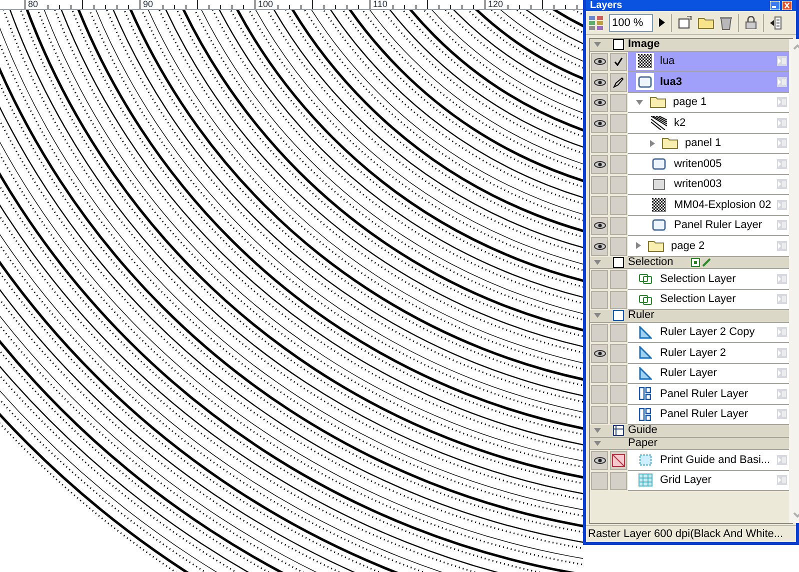 The height and width of the screenshot is (572, 799). I want to click on group-header: Selection, so click(690, 262).